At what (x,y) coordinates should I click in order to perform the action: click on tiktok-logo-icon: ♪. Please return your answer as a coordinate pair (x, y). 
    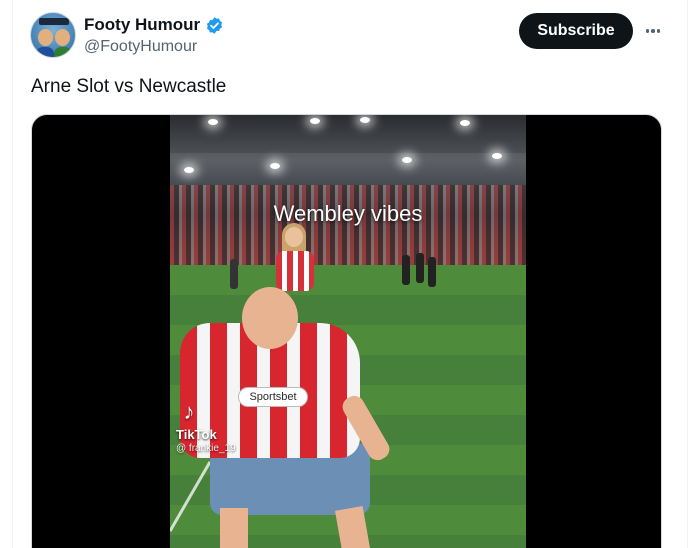
    Looking at the image, I should click on (189, 411).